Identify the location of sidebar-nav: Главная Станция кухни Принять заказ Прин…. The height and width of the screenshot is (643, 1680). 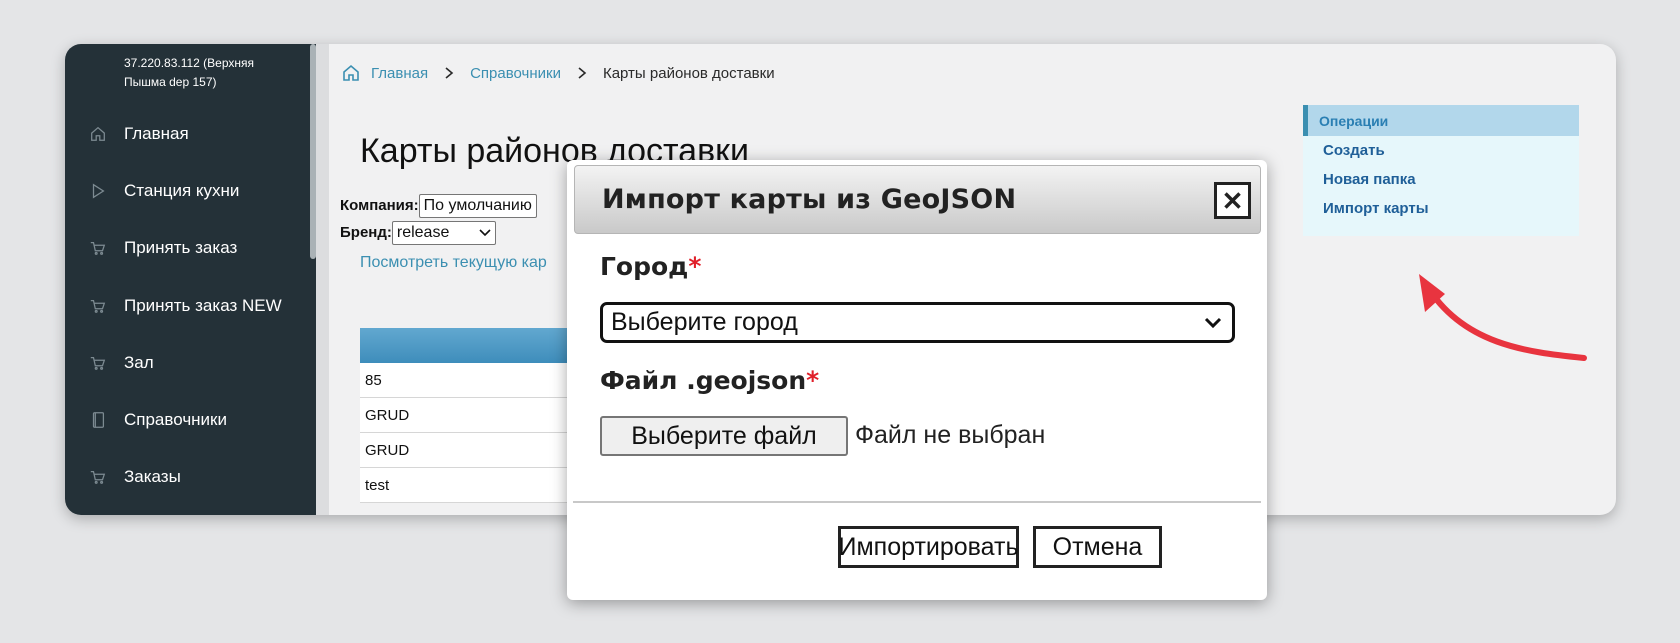
(185, 305).